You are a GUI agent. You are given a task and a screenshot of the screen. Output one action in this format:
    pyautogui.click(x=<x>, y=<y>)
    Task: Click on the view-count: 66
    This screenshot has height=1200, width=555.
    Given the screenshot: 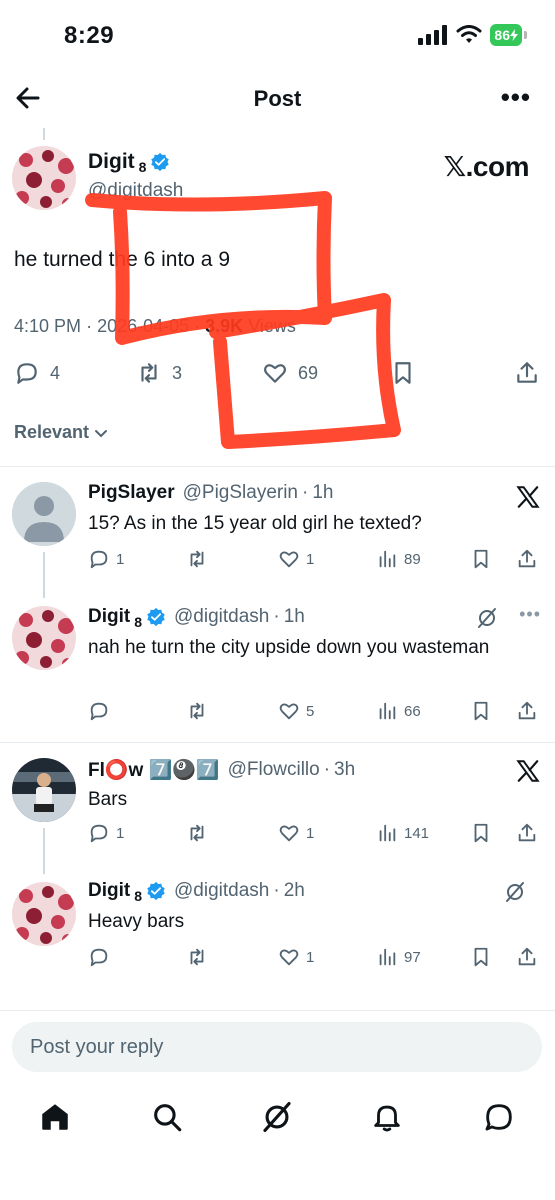 What is the action you would take?
    pyautogui.click(x=412, y=711)
    